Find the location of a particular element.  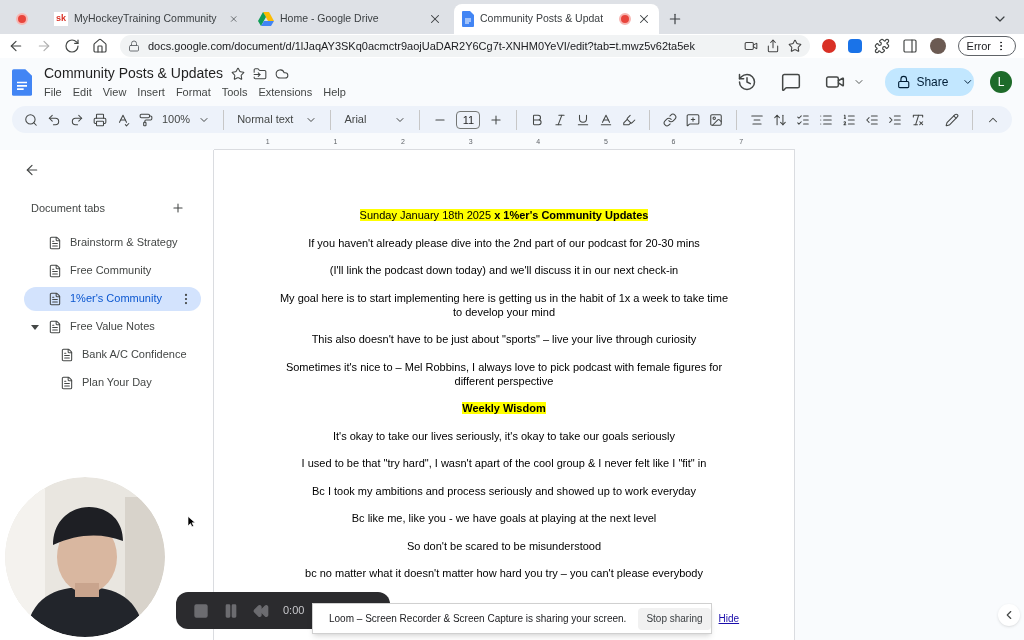

paragraph: I used to be that "try hard", I wasn't apart of the cool group & I never felt like I "fit" in is located at coordinates (504, 463).